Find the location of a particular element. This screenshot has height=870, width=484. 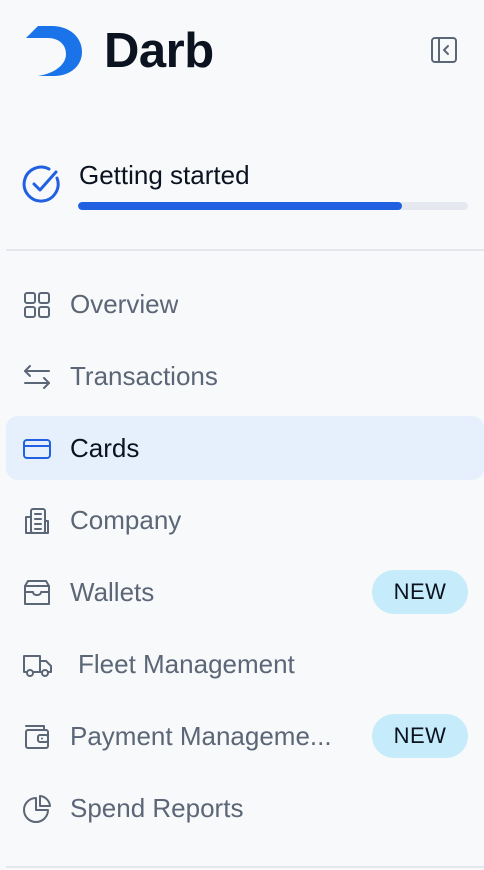

wallet-icon is located at coordinates (37, 593).